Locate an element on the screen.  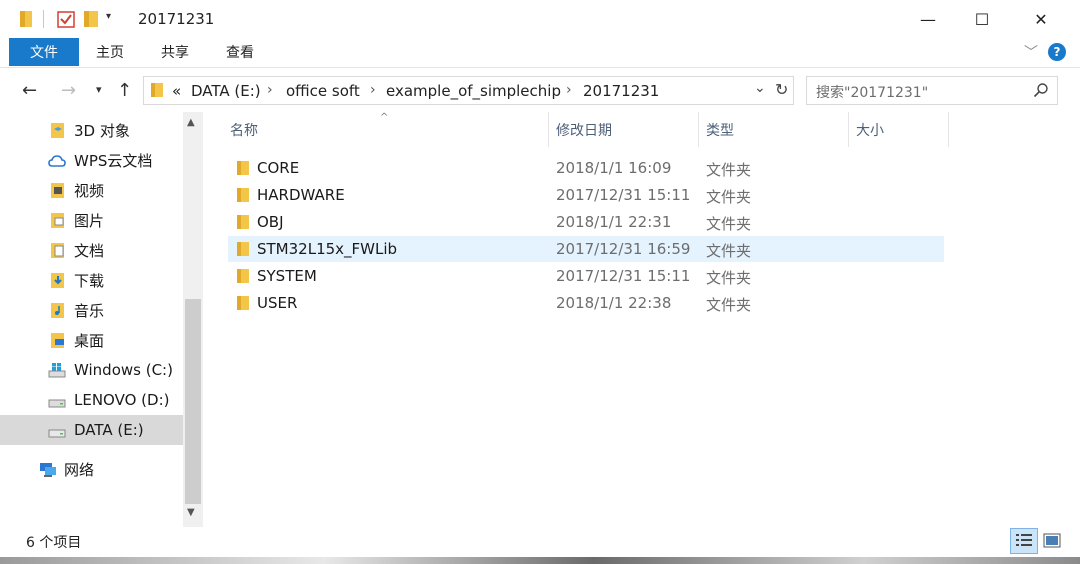
sidebar-item-lenovo-d: LENOVO (D:) is located at coordinates (91, 400).